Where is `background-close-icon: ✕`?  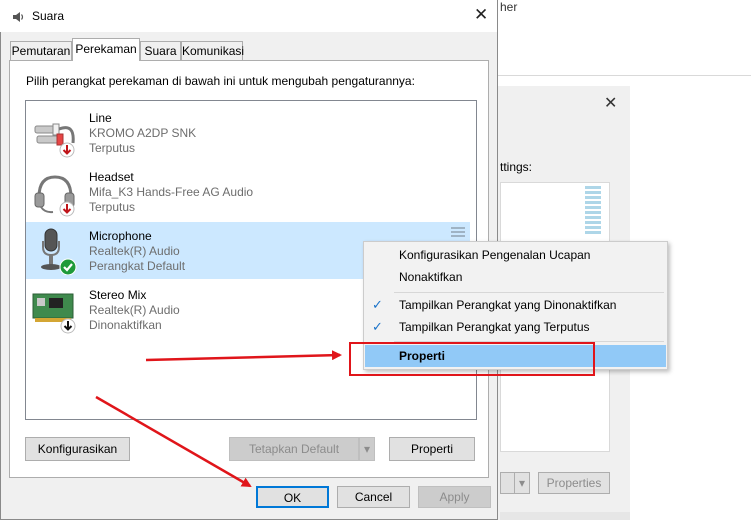
background-close-icon: ✕ is located at coordinates (610, 103).